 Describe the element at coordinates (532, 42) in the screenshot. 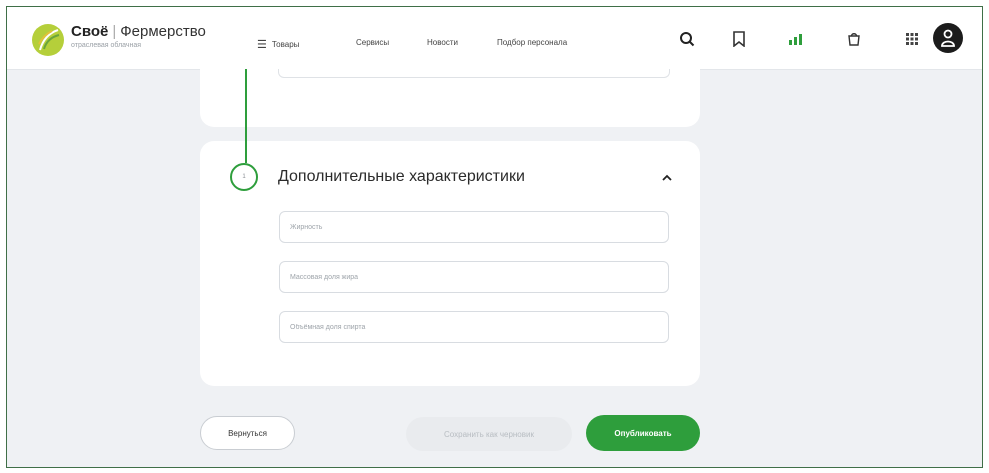

I see `nav-staff-search: Подбор персонала` at that location.